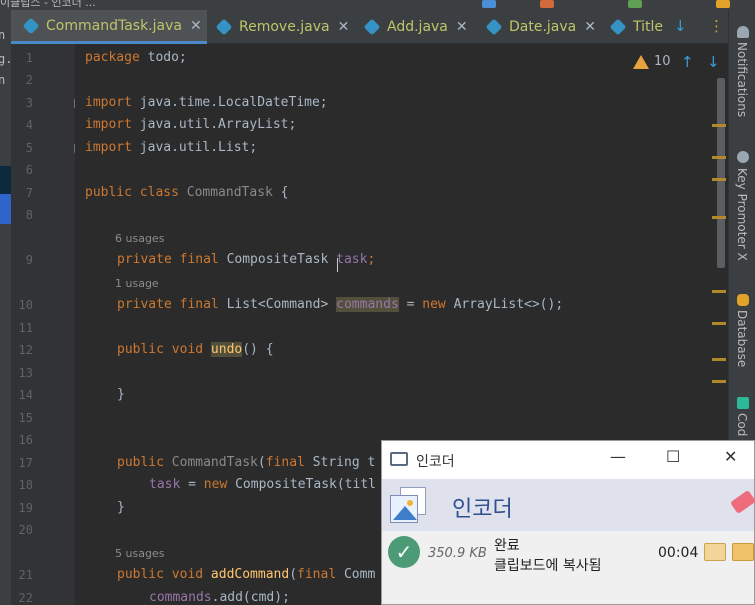 The height and width of the screenshot is (605, 755). What do you see at coordinates (25, 328) in the screenshot?
I see `line-number: 11` at bounding box center [25, 328].